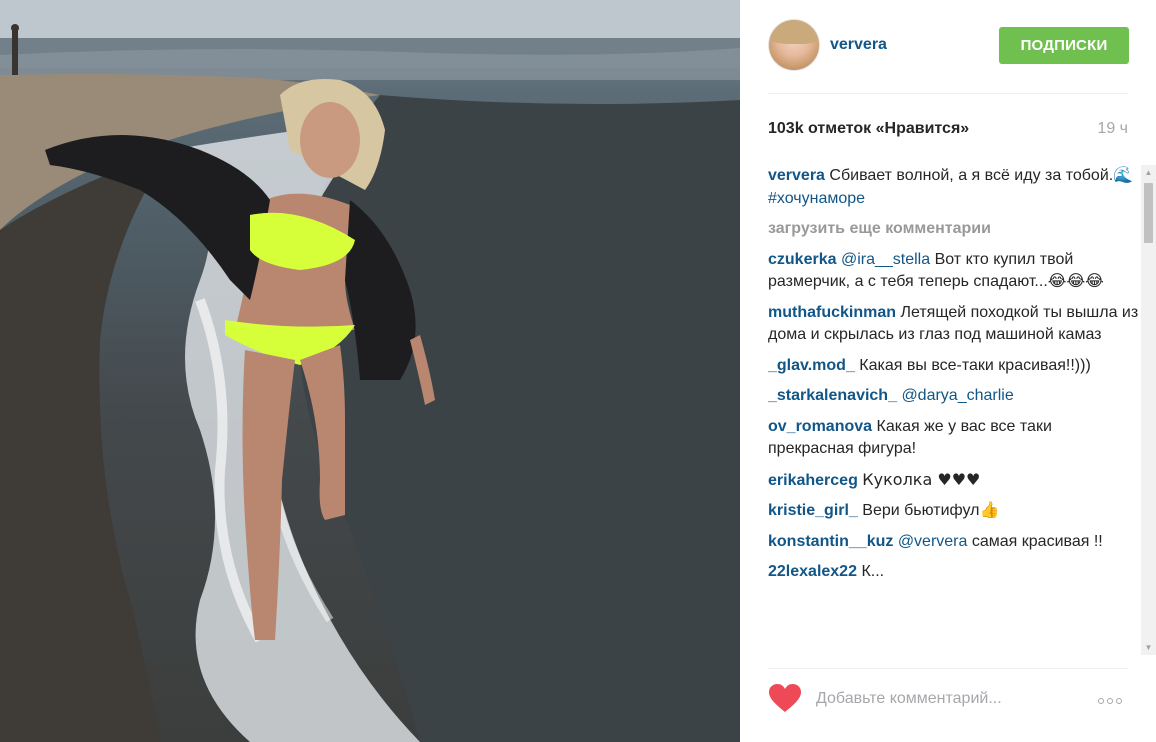 This screenshot has width=1156, height=742. What do you see at coordinates (1112, 129) in the screenshot?
I see `post-time: 19 ч` at bounding box center [1112, 129].